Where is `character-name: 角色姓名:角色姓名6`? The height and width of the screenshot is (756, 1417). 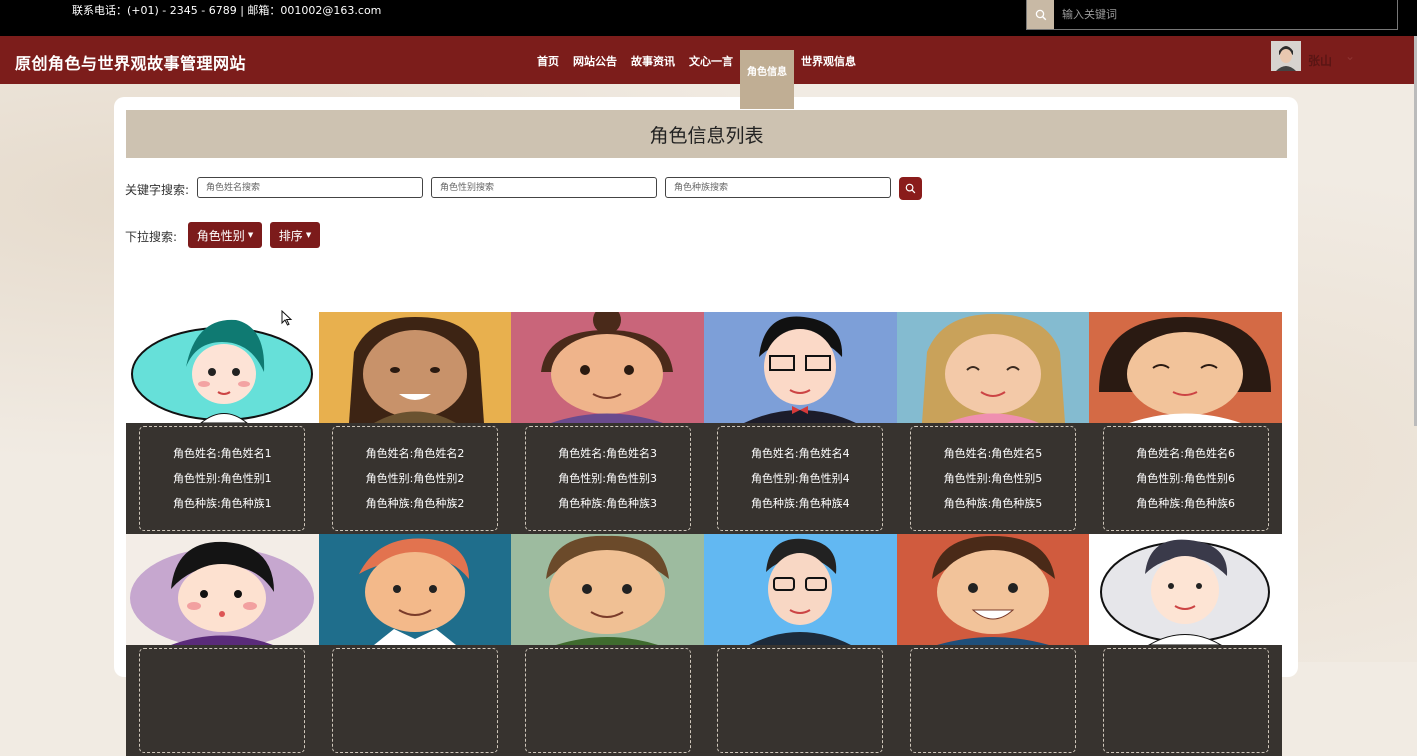 character-name: 角色姓名:角色姓名6 is located at coordinates (1185, 453).